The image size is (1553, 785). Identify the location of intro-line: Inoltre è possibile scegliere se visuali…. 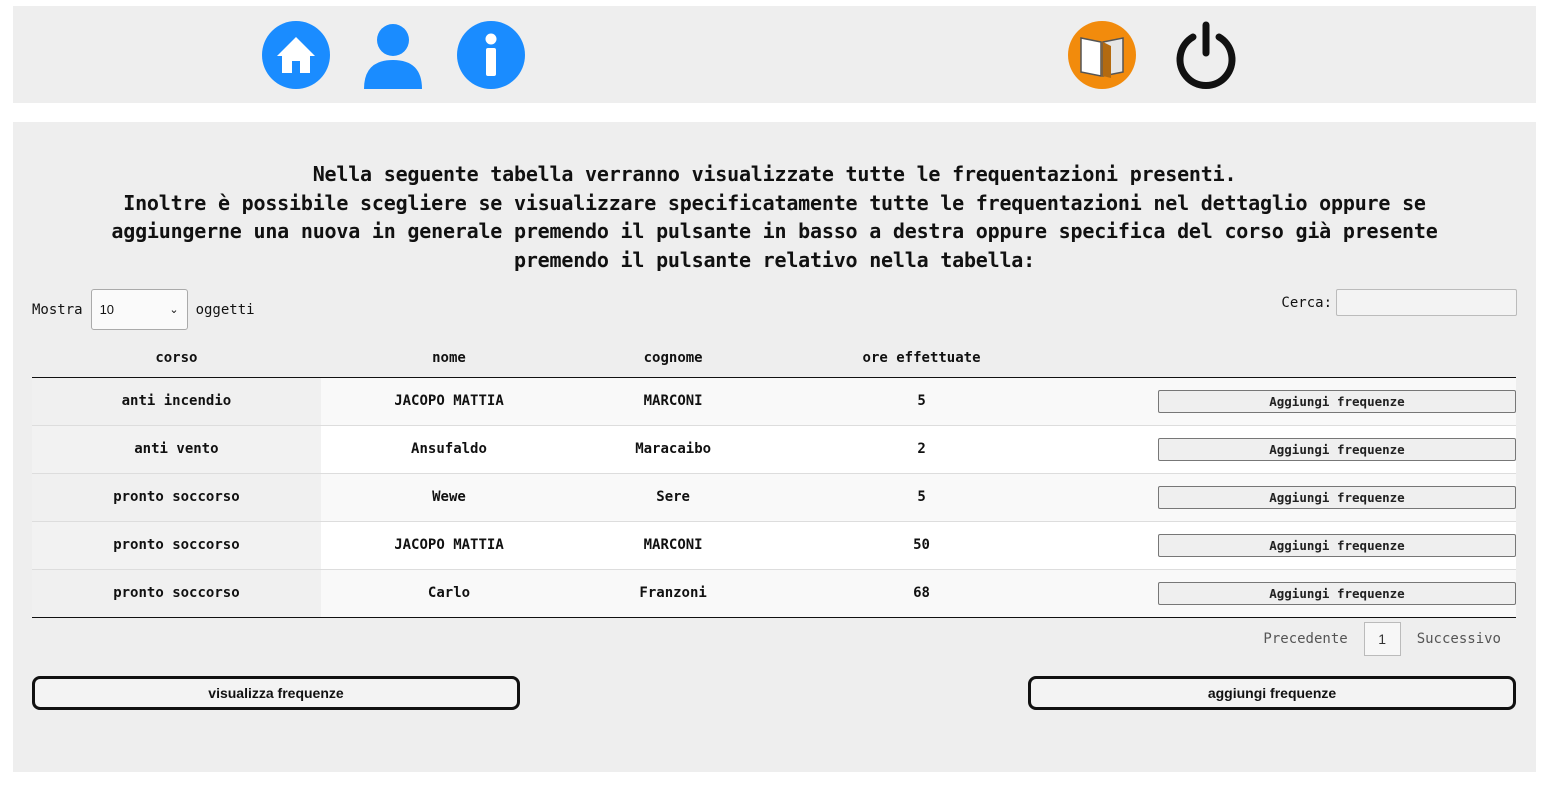
(774, 202).